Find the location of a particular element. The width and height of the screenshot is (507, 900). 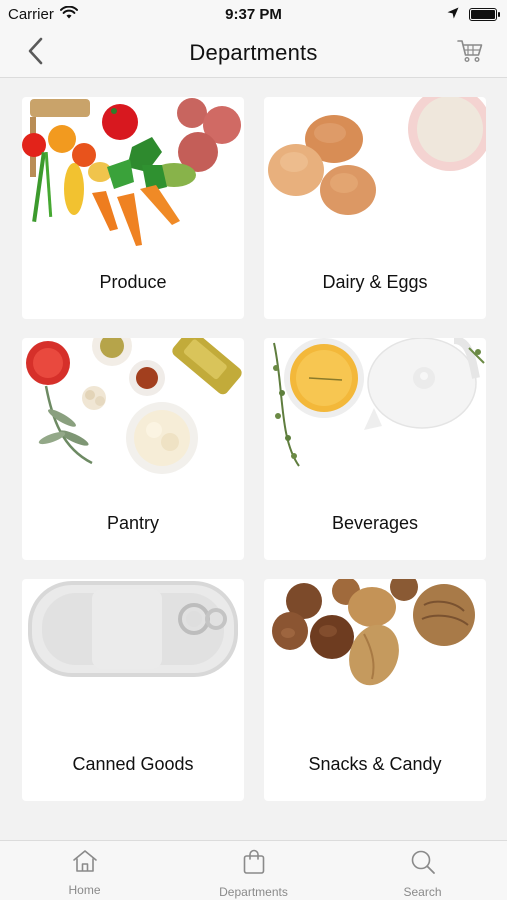

status-right is located at coordinates (473, 14).